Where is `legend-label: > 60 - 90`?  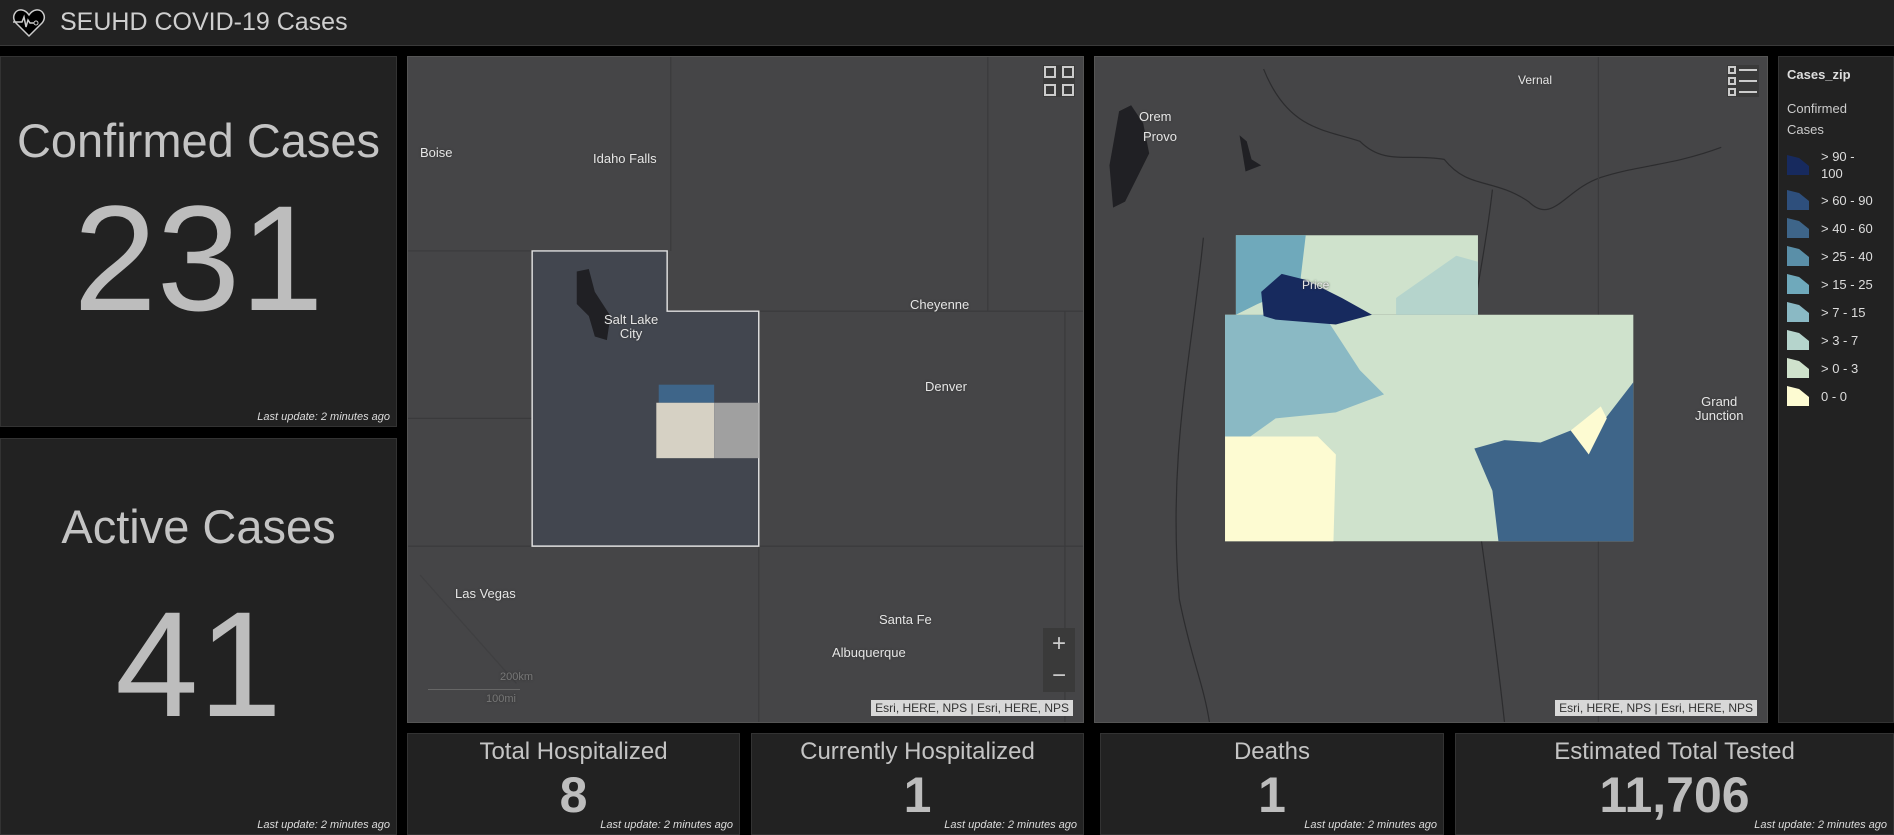
legend-label: > 60 - 90 is located at coordinates (1847, 200).